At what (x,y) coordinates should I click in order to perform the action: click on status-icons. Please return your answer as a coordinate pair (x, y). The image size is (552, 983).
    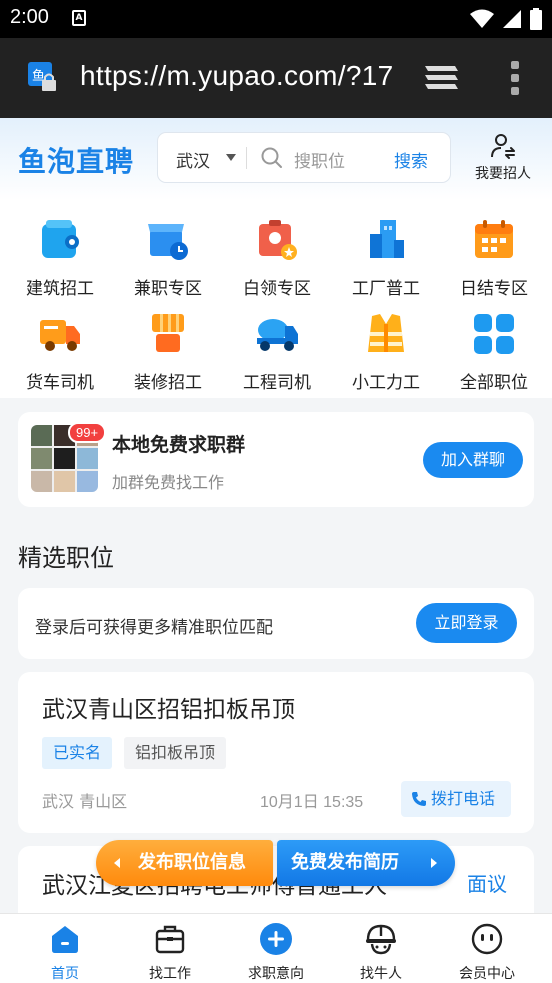
    Looking at the image, I should click on (506, 19).